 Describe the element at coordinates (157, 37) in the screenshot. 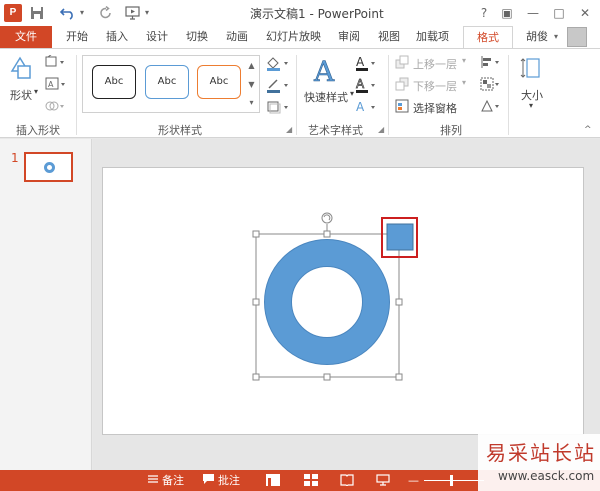

I see `tab-design: 设计` at that location.